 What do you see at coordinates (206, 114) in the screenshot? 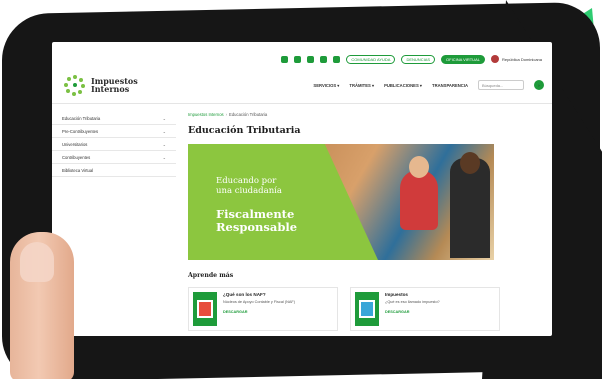
I see `breadcrumb-root-link: Impuestos Internos` at bounding box center [206, 114].